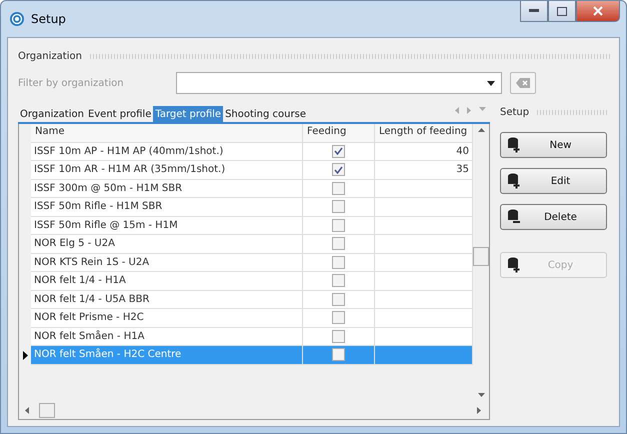 The image size is (627, 434). What do you see at coordinates (167, 133) in the screenshot?
I see `column-header: Name` at bounding box center [167, 133].